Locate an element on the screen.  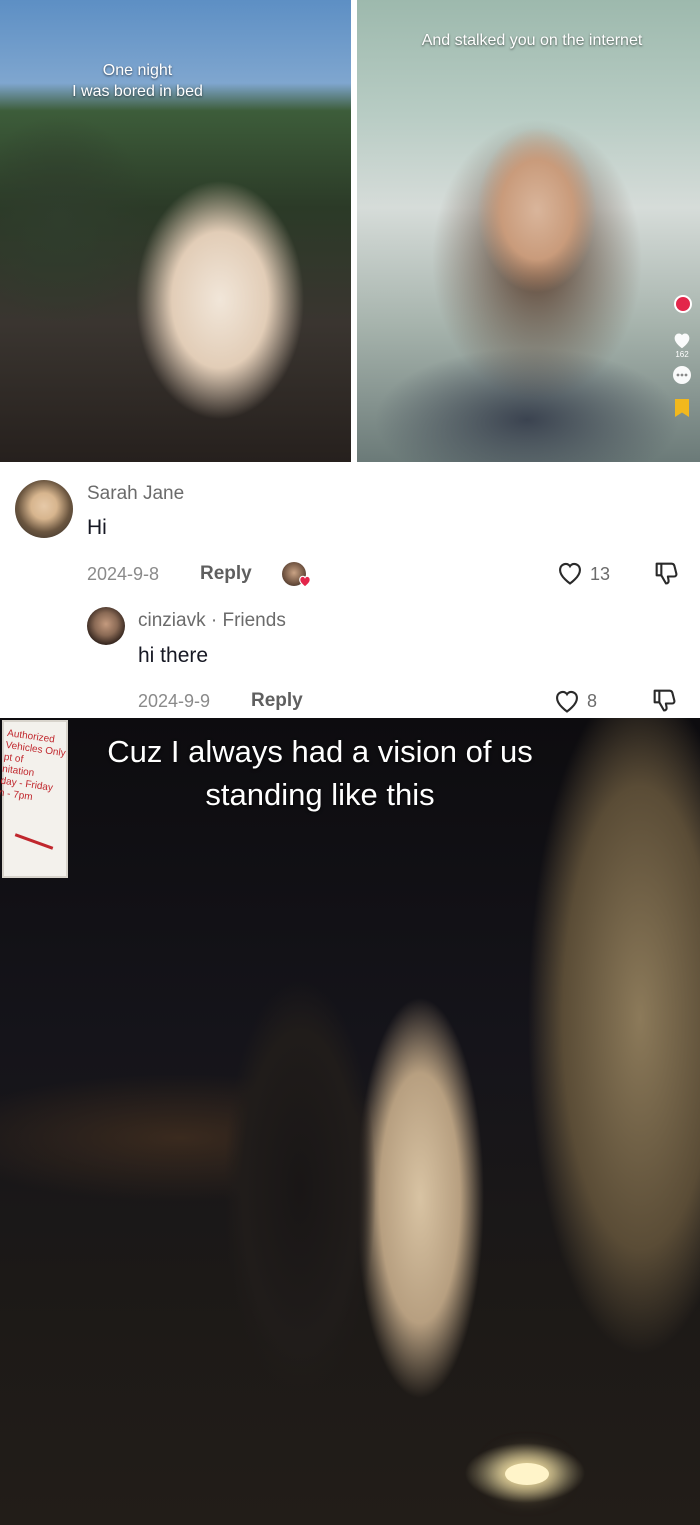
friends-badge: · Friends is located at coordinates (248, 620).